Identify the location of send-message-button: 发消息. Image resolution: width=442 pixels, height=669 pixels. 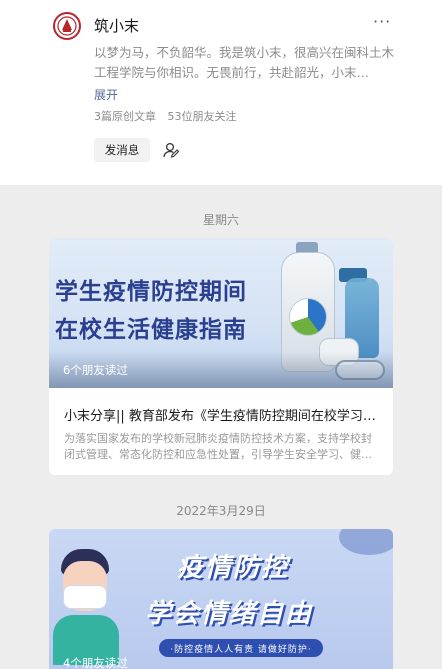
(122, 150).